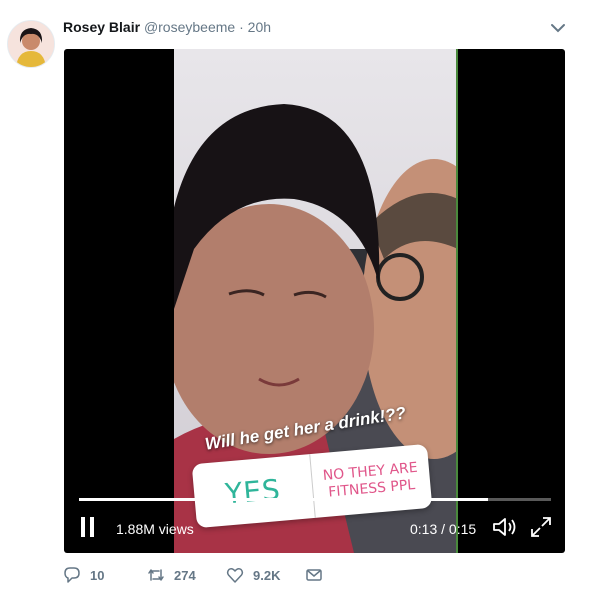  I want to click on fullscreen-icon, so click(541, 527).